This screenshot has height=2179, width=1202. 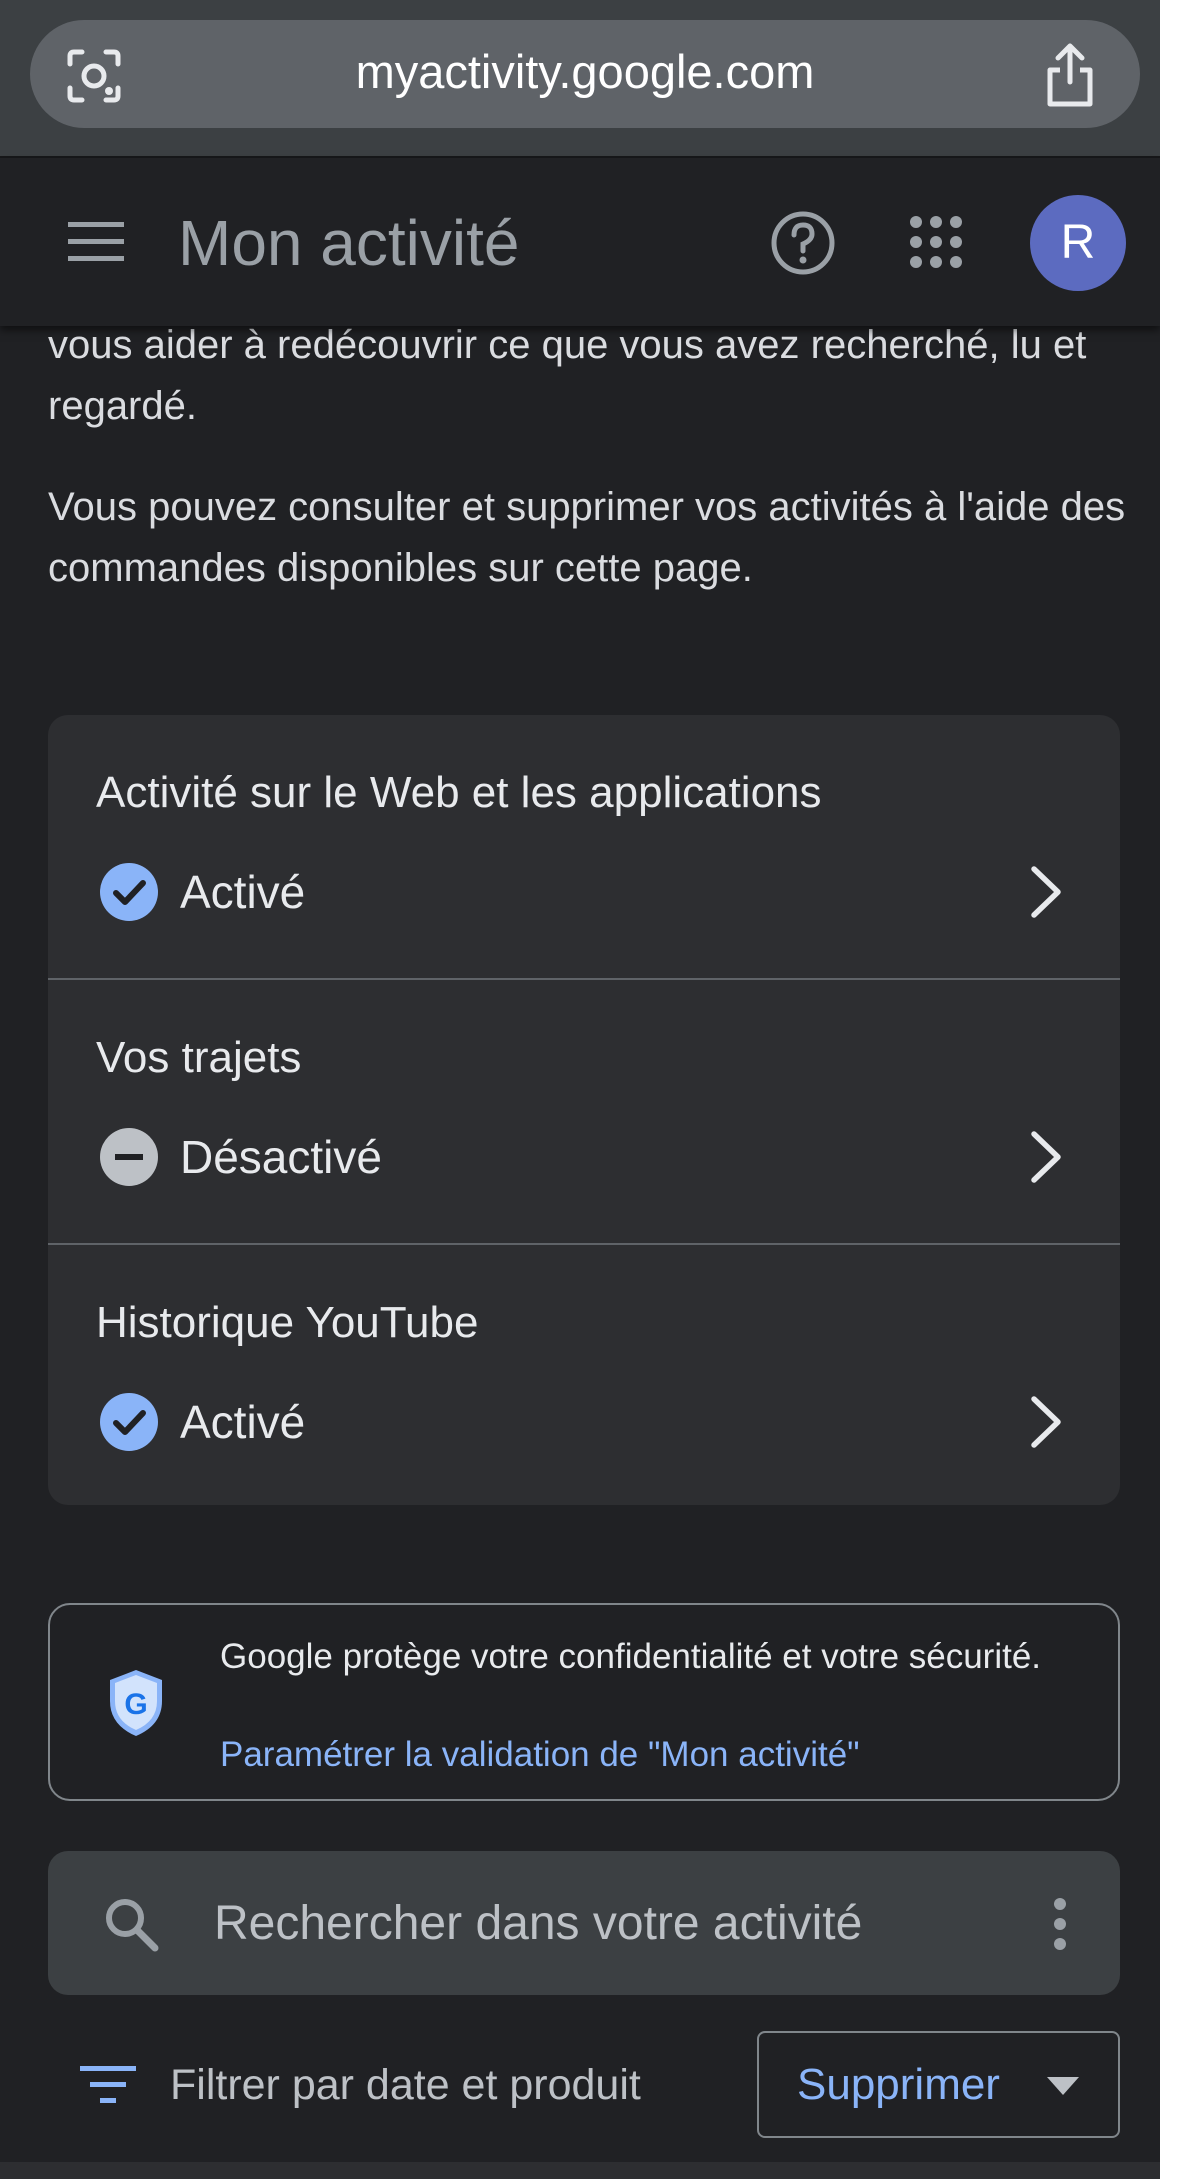 What do you see at coordinates (108, 2084) in the screenshot?
I see `filter-icon` at bounding box center [108, 2084].